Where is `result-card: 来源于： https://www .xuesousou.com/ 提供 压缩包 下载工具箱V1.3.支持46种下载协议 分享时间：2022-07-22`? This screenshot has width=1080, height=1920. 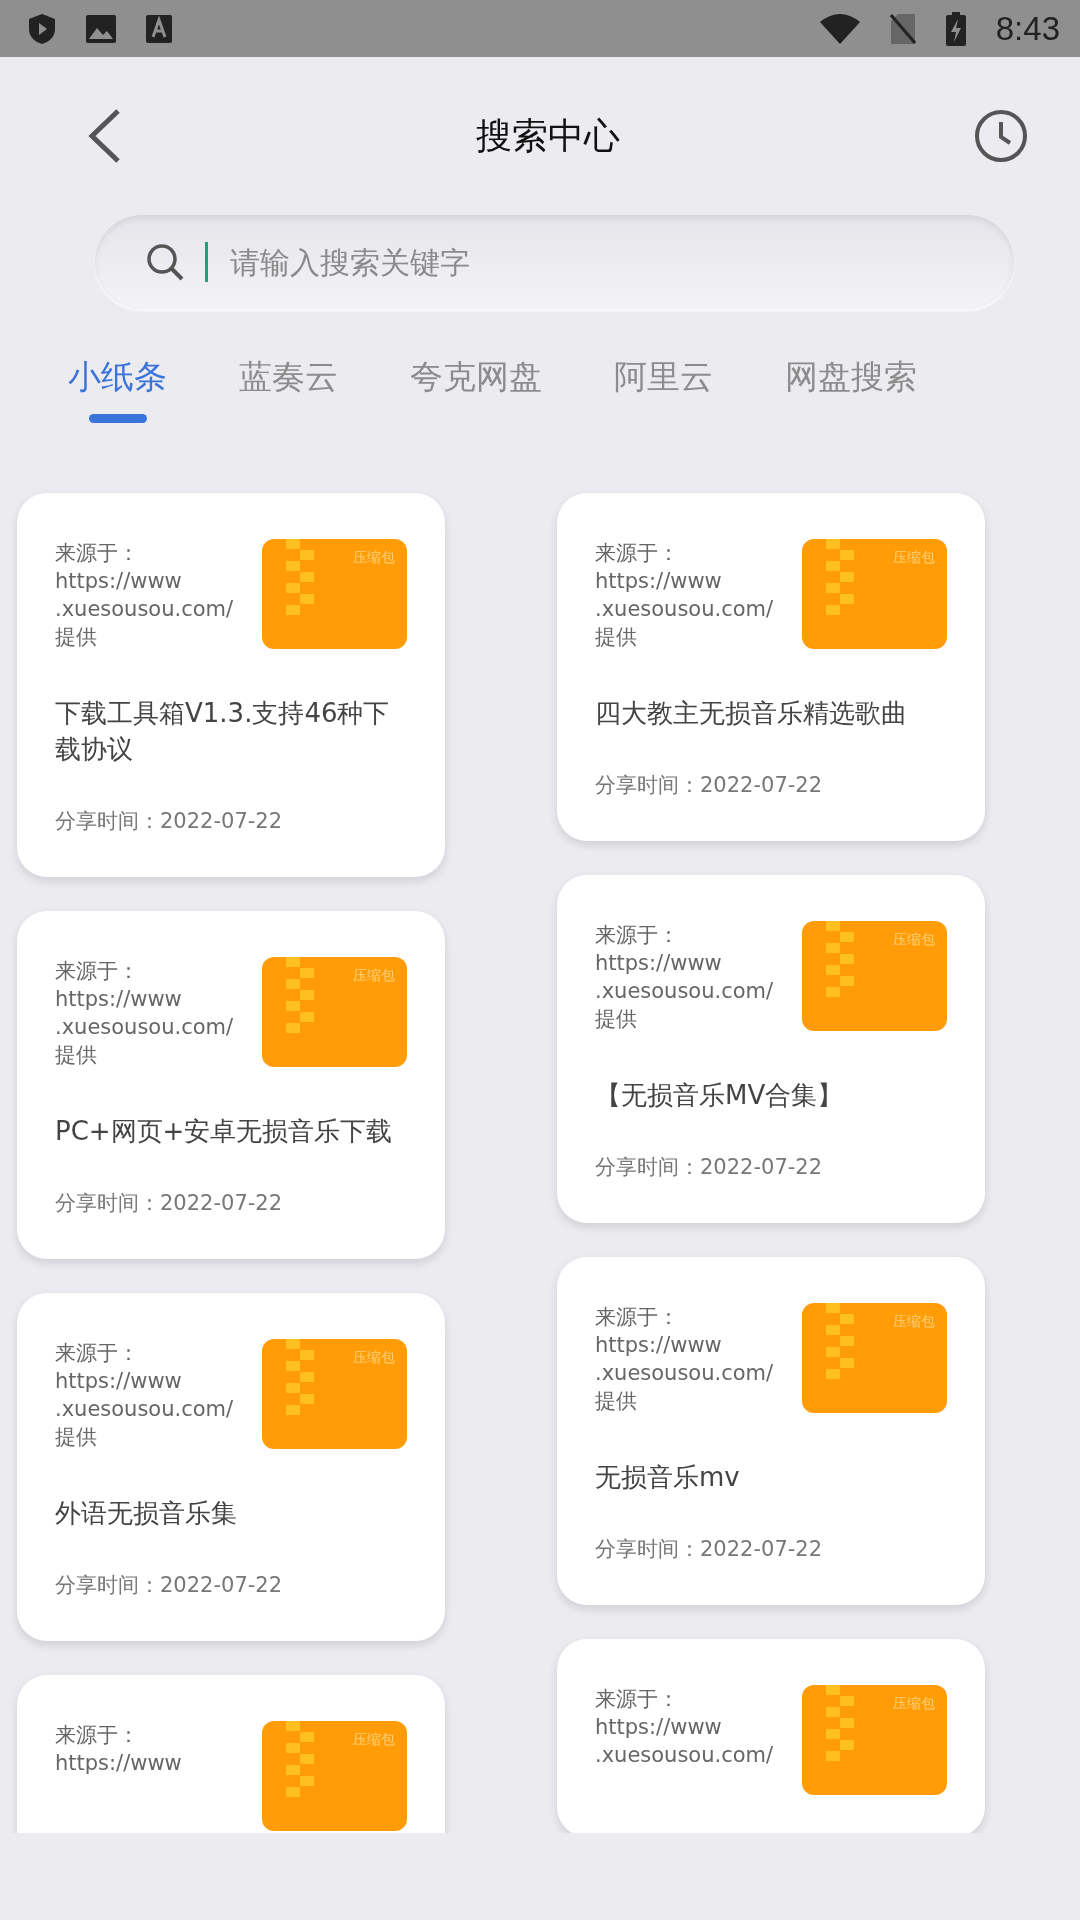
result-card: 来源于： https://www .xuesousou.com/ 提供 压缩包 下载工具箱V1.3.支持46种下载协议 分享时间：2022-07-22 is located at coordinates (231, 685).